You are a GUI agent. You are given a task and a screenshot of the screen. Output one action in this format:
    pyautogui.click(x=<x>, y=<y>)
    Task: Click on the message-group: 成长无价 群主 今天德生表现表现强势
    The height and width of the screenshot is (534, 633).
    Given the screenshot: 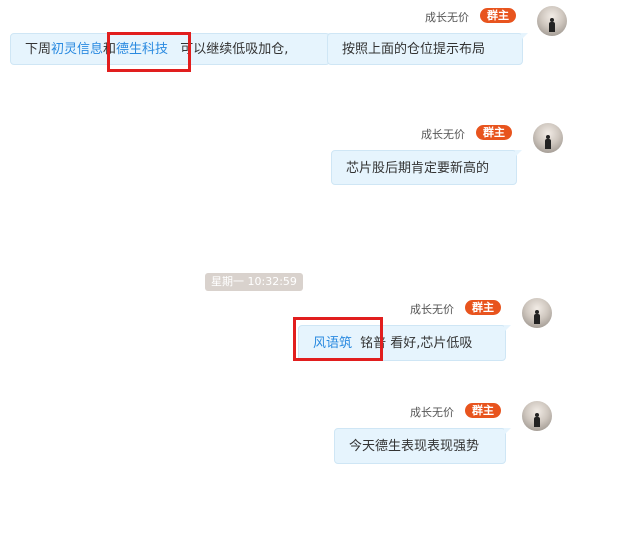 What is the action you would take?
    pyautogui.click(x=316, y=433)
    